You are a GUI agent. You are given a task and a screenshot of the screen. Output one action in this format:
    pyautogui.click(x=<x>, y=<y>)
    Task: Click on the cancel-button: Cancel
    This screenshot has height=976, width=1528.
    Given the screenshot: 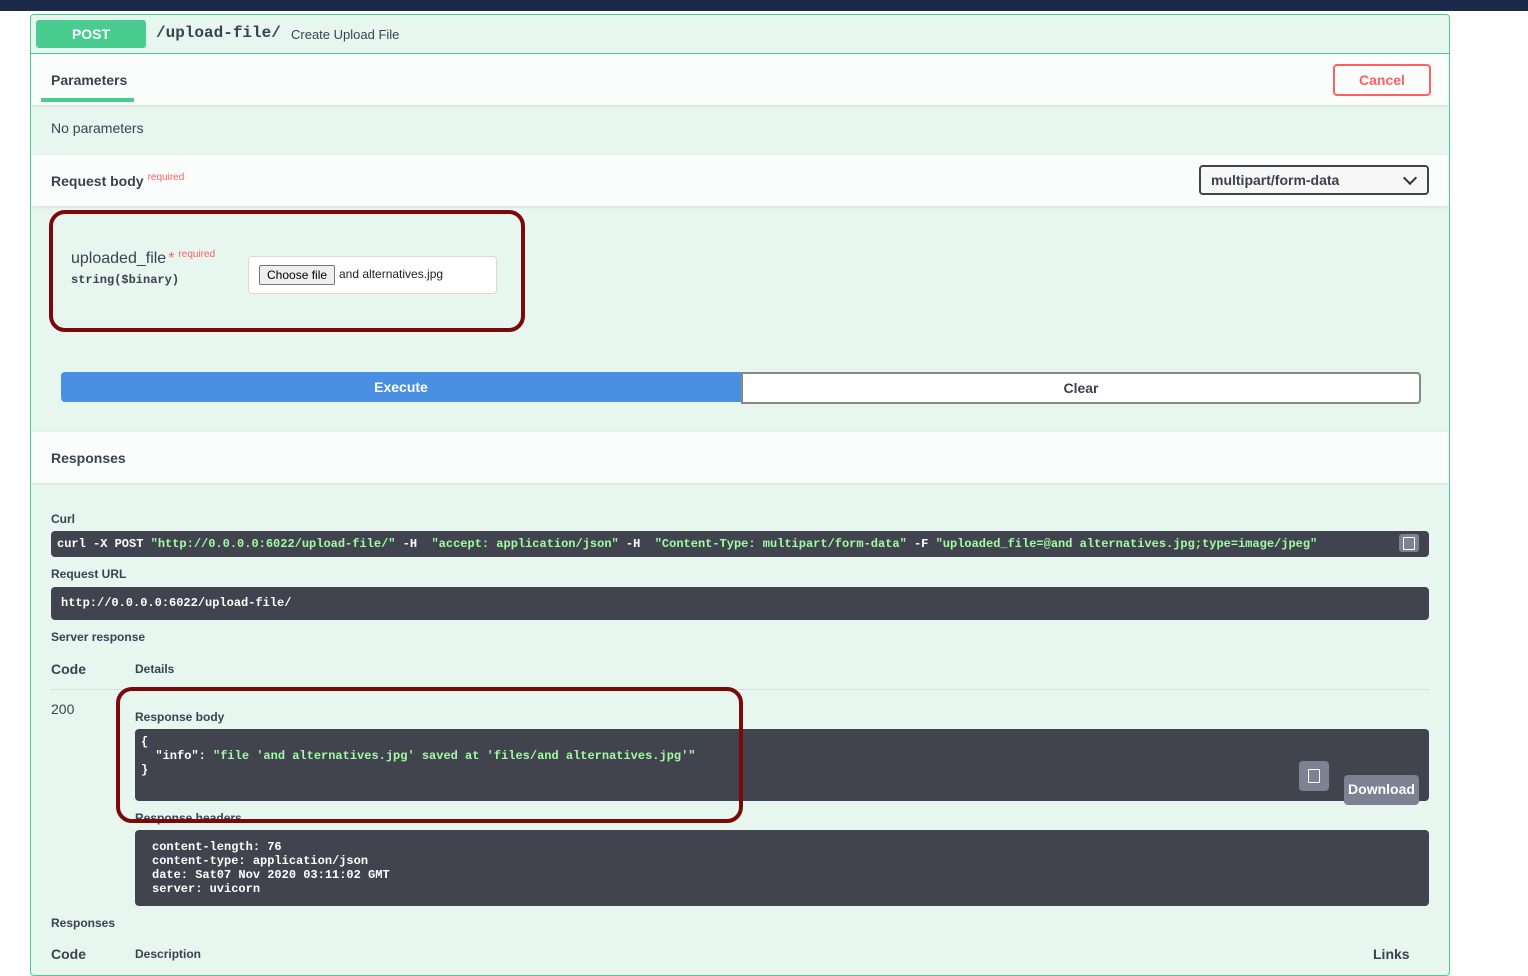 What is the action you would take?
    pyautogui.click(x=1382, y=80)
    